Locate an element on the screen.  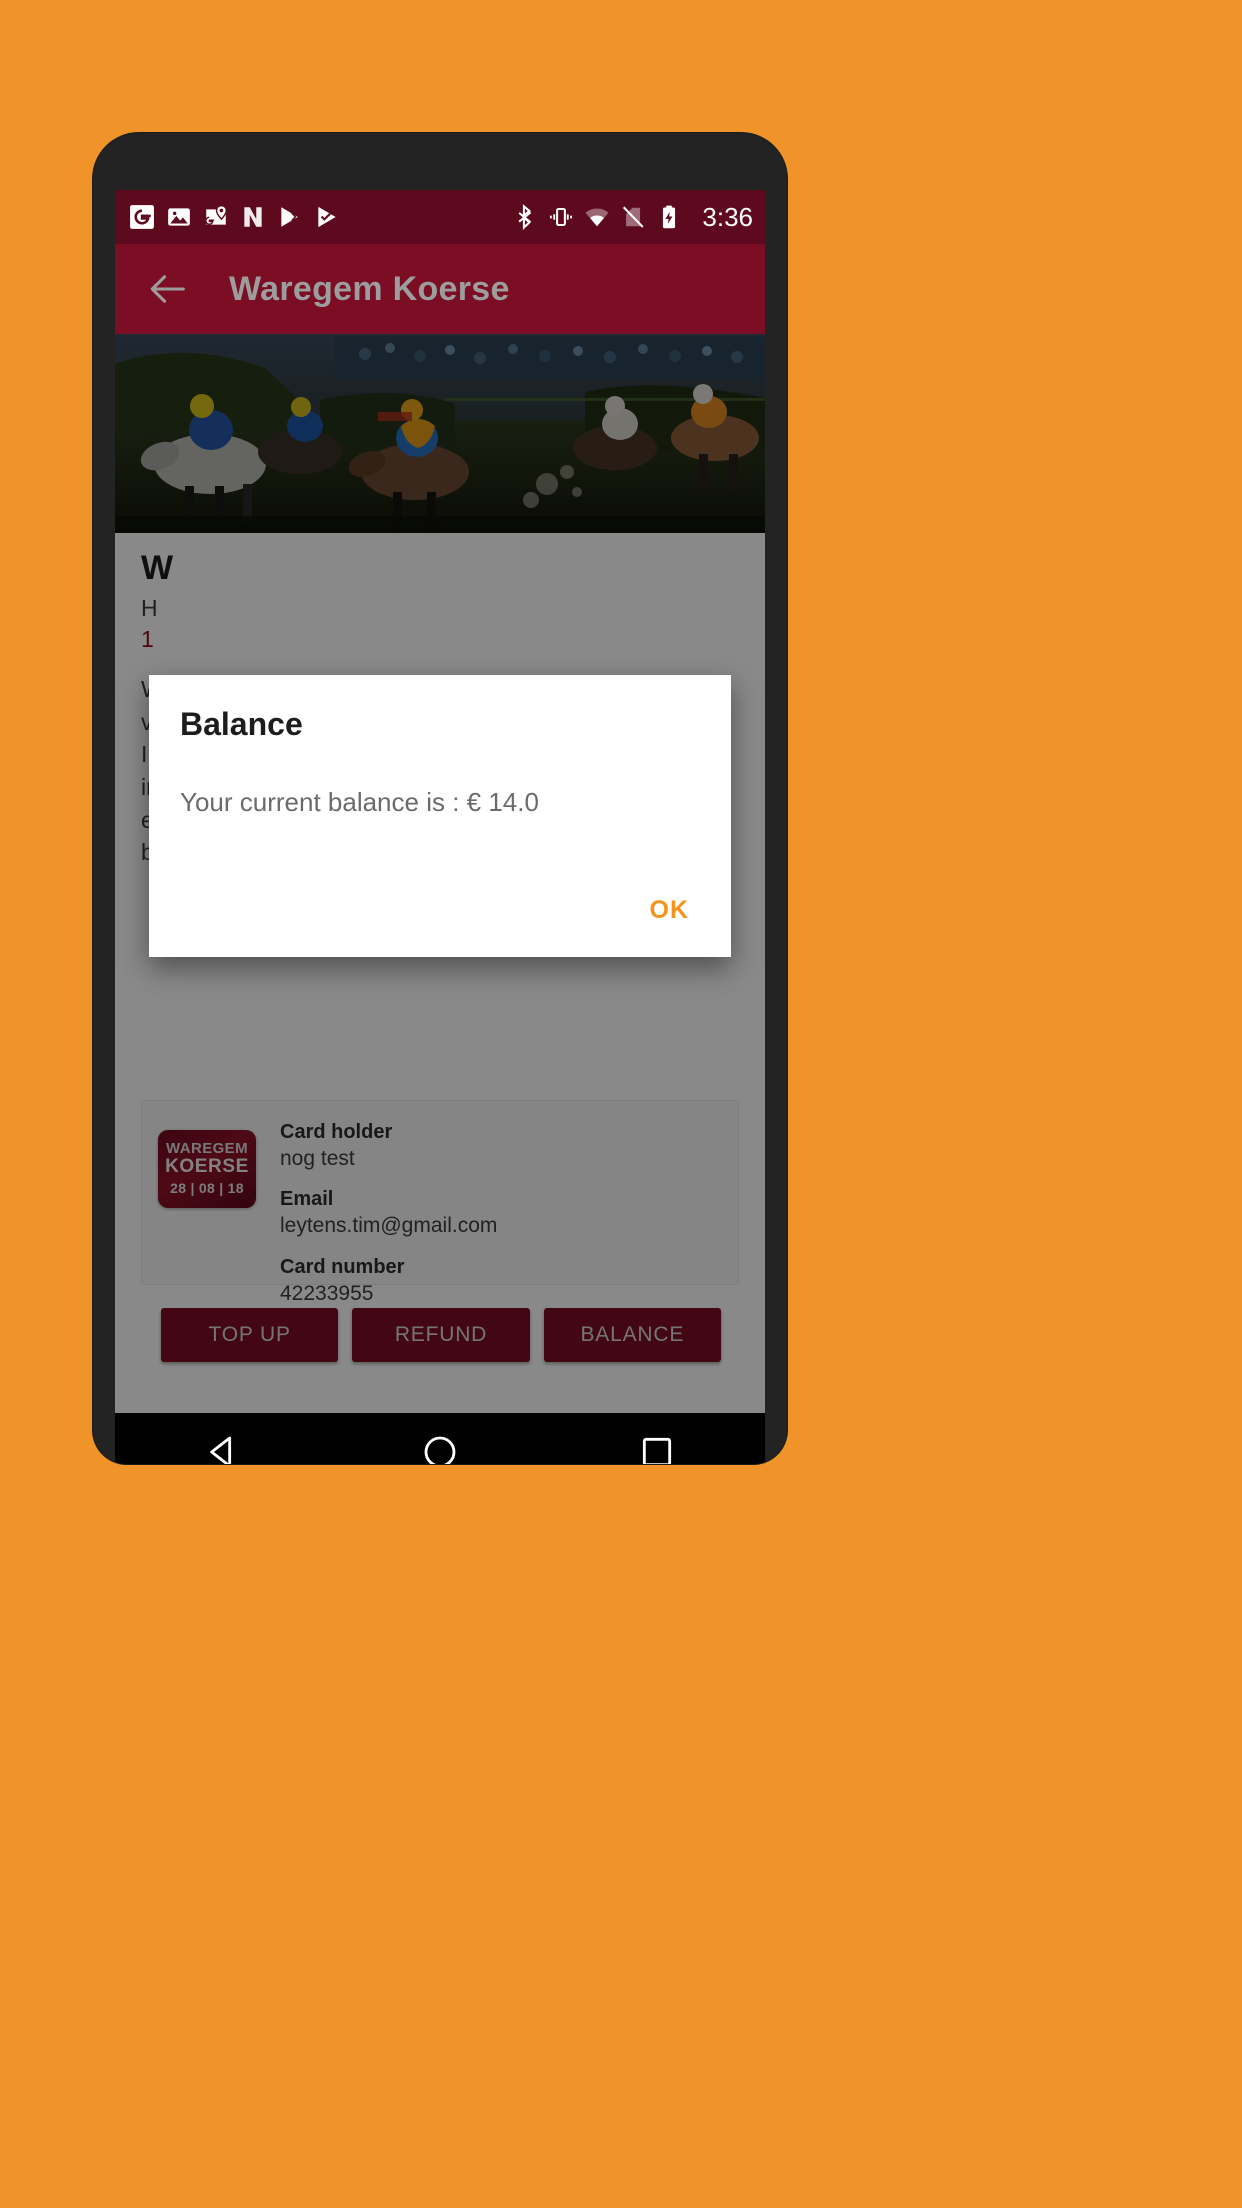
waregem-koerse-logo: WAREGEM KOERSE 28 | 08 | 18 is located at coordinates (207, 1169).